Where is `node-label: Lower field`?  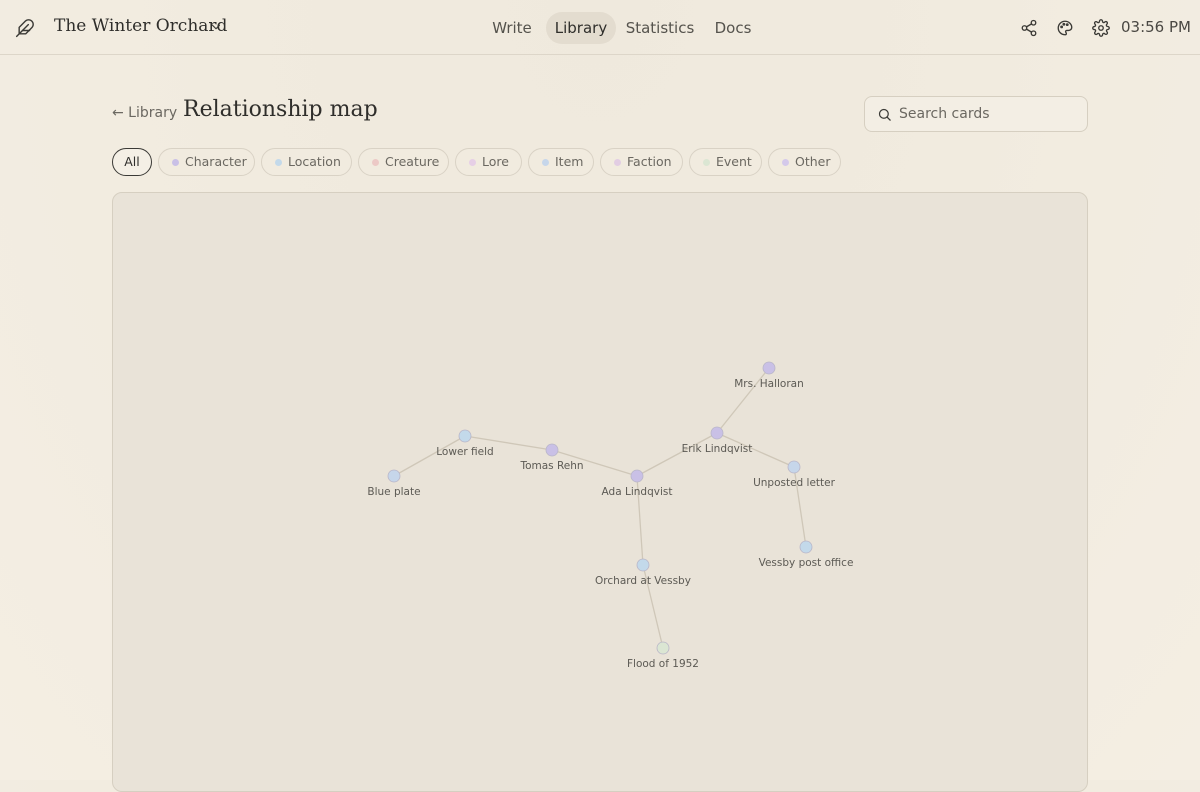 node-label: Lower field is located at coordinates (464, 452).